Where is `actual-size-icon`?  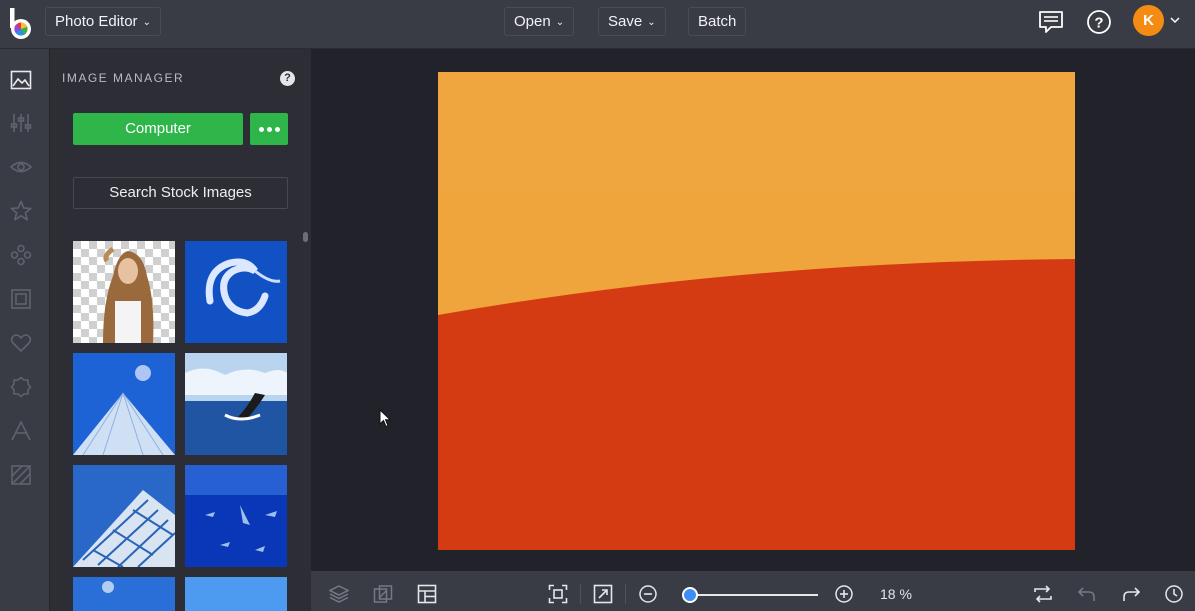 actual-size-icon is located at coordinates (603, 594).